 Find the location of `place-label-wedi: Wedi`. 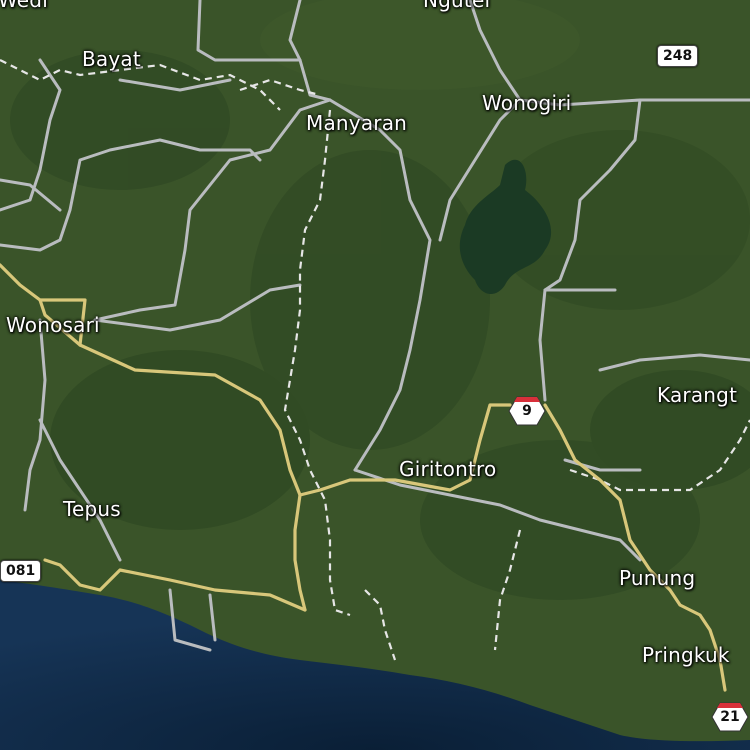

place-label-wedi: Wedi is located at coordinates (24, 6).